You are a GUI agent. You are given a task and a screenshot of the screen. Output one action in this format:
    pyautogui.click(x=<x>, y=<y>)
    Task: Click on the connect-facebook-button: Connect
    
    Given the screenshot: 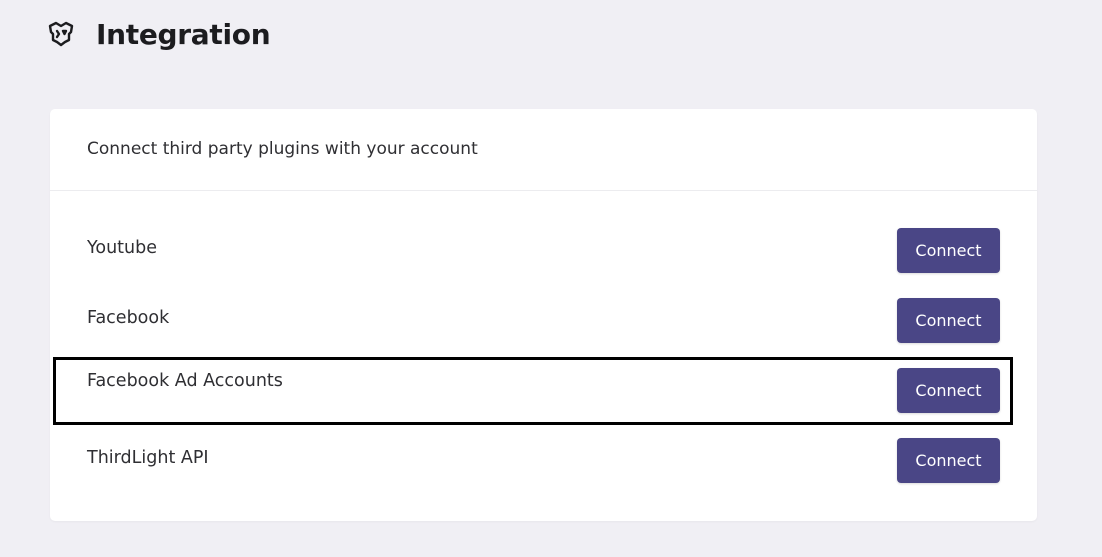 What is the action you would take?
    pyautogui.click(x=948, y=320)
    